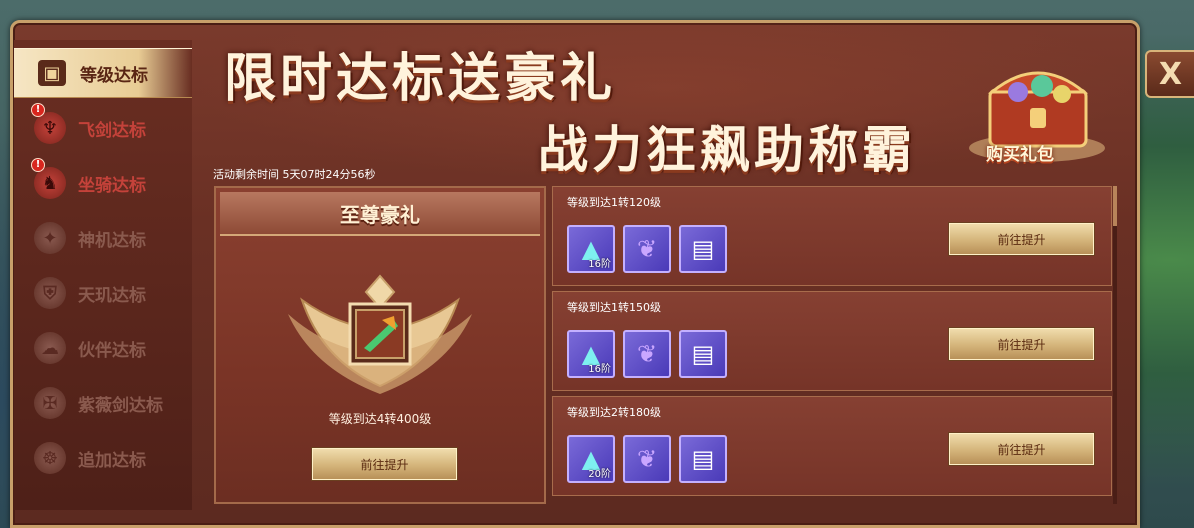 This screenshot has height=528, width=1194. I want to click on sidebar-item-label: 坐骑达标, so click(112, 185).